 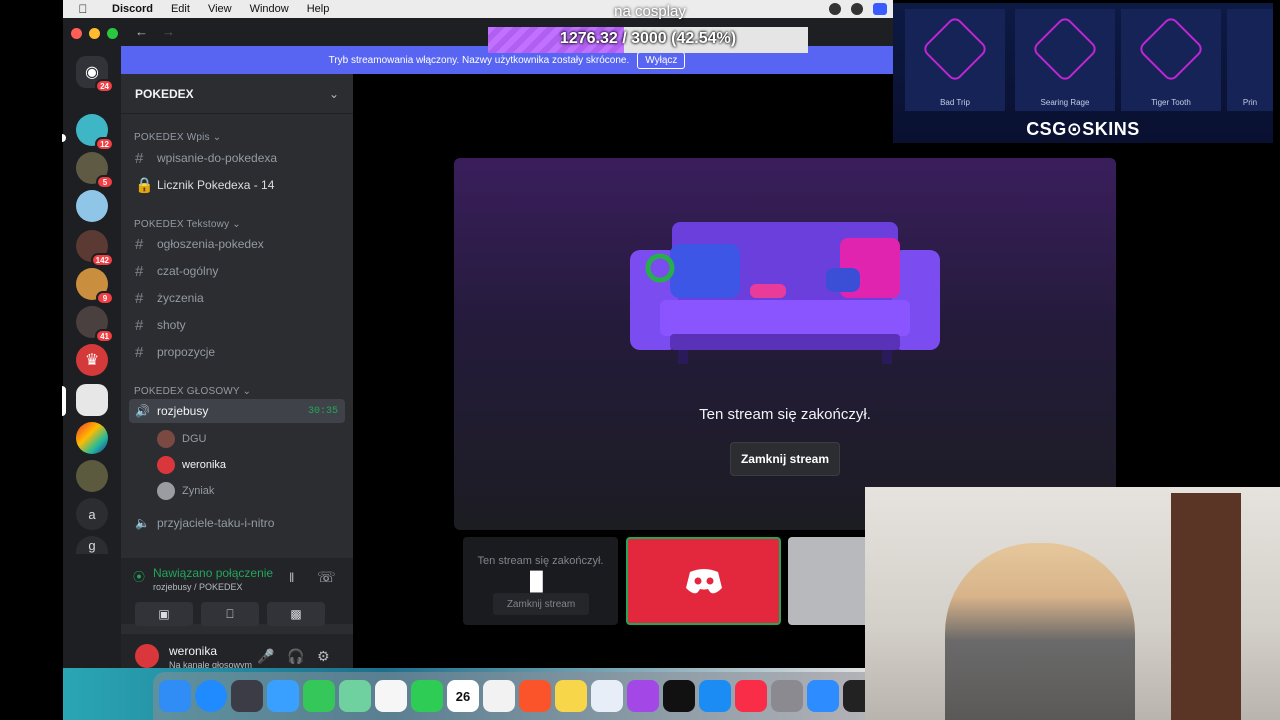 What do you see at coordinates (463, 696) in the screenshot?
I see `calendar-icon: 26` at bounding box center [463, 696].